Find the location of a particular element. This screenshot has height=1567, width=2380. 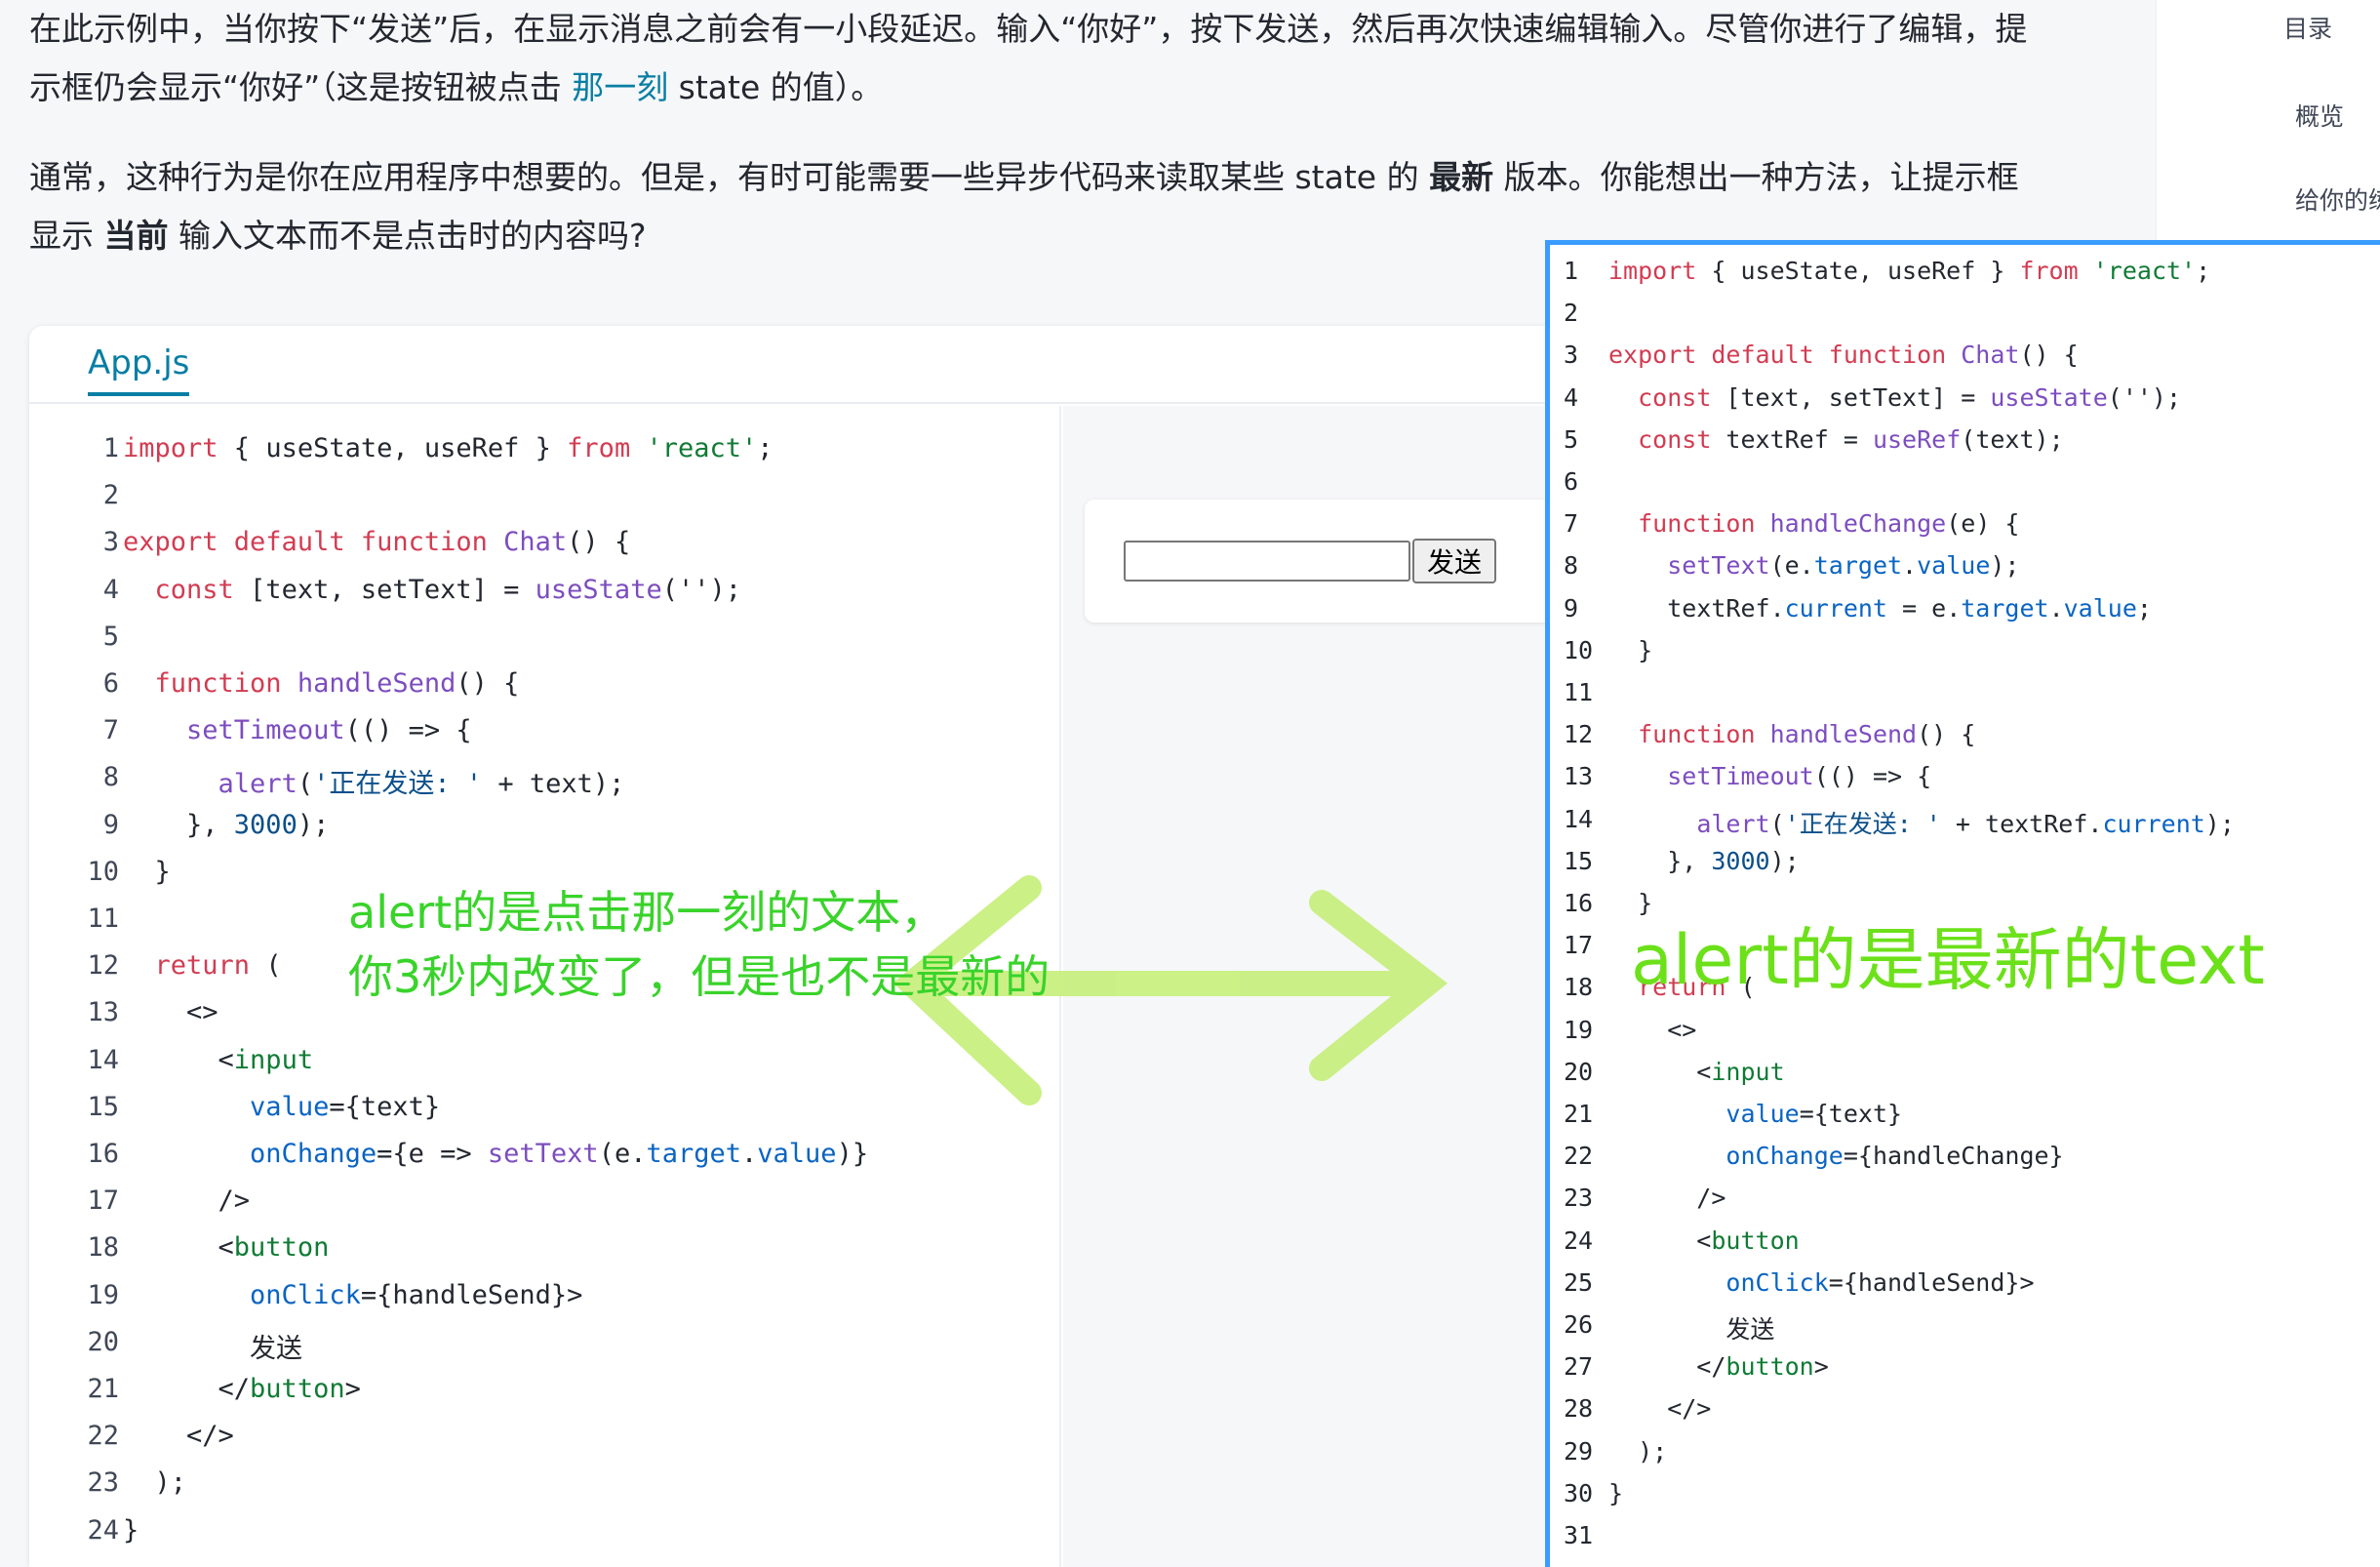

preview-send-button: 发送 is located at coordinates (1454, 561).